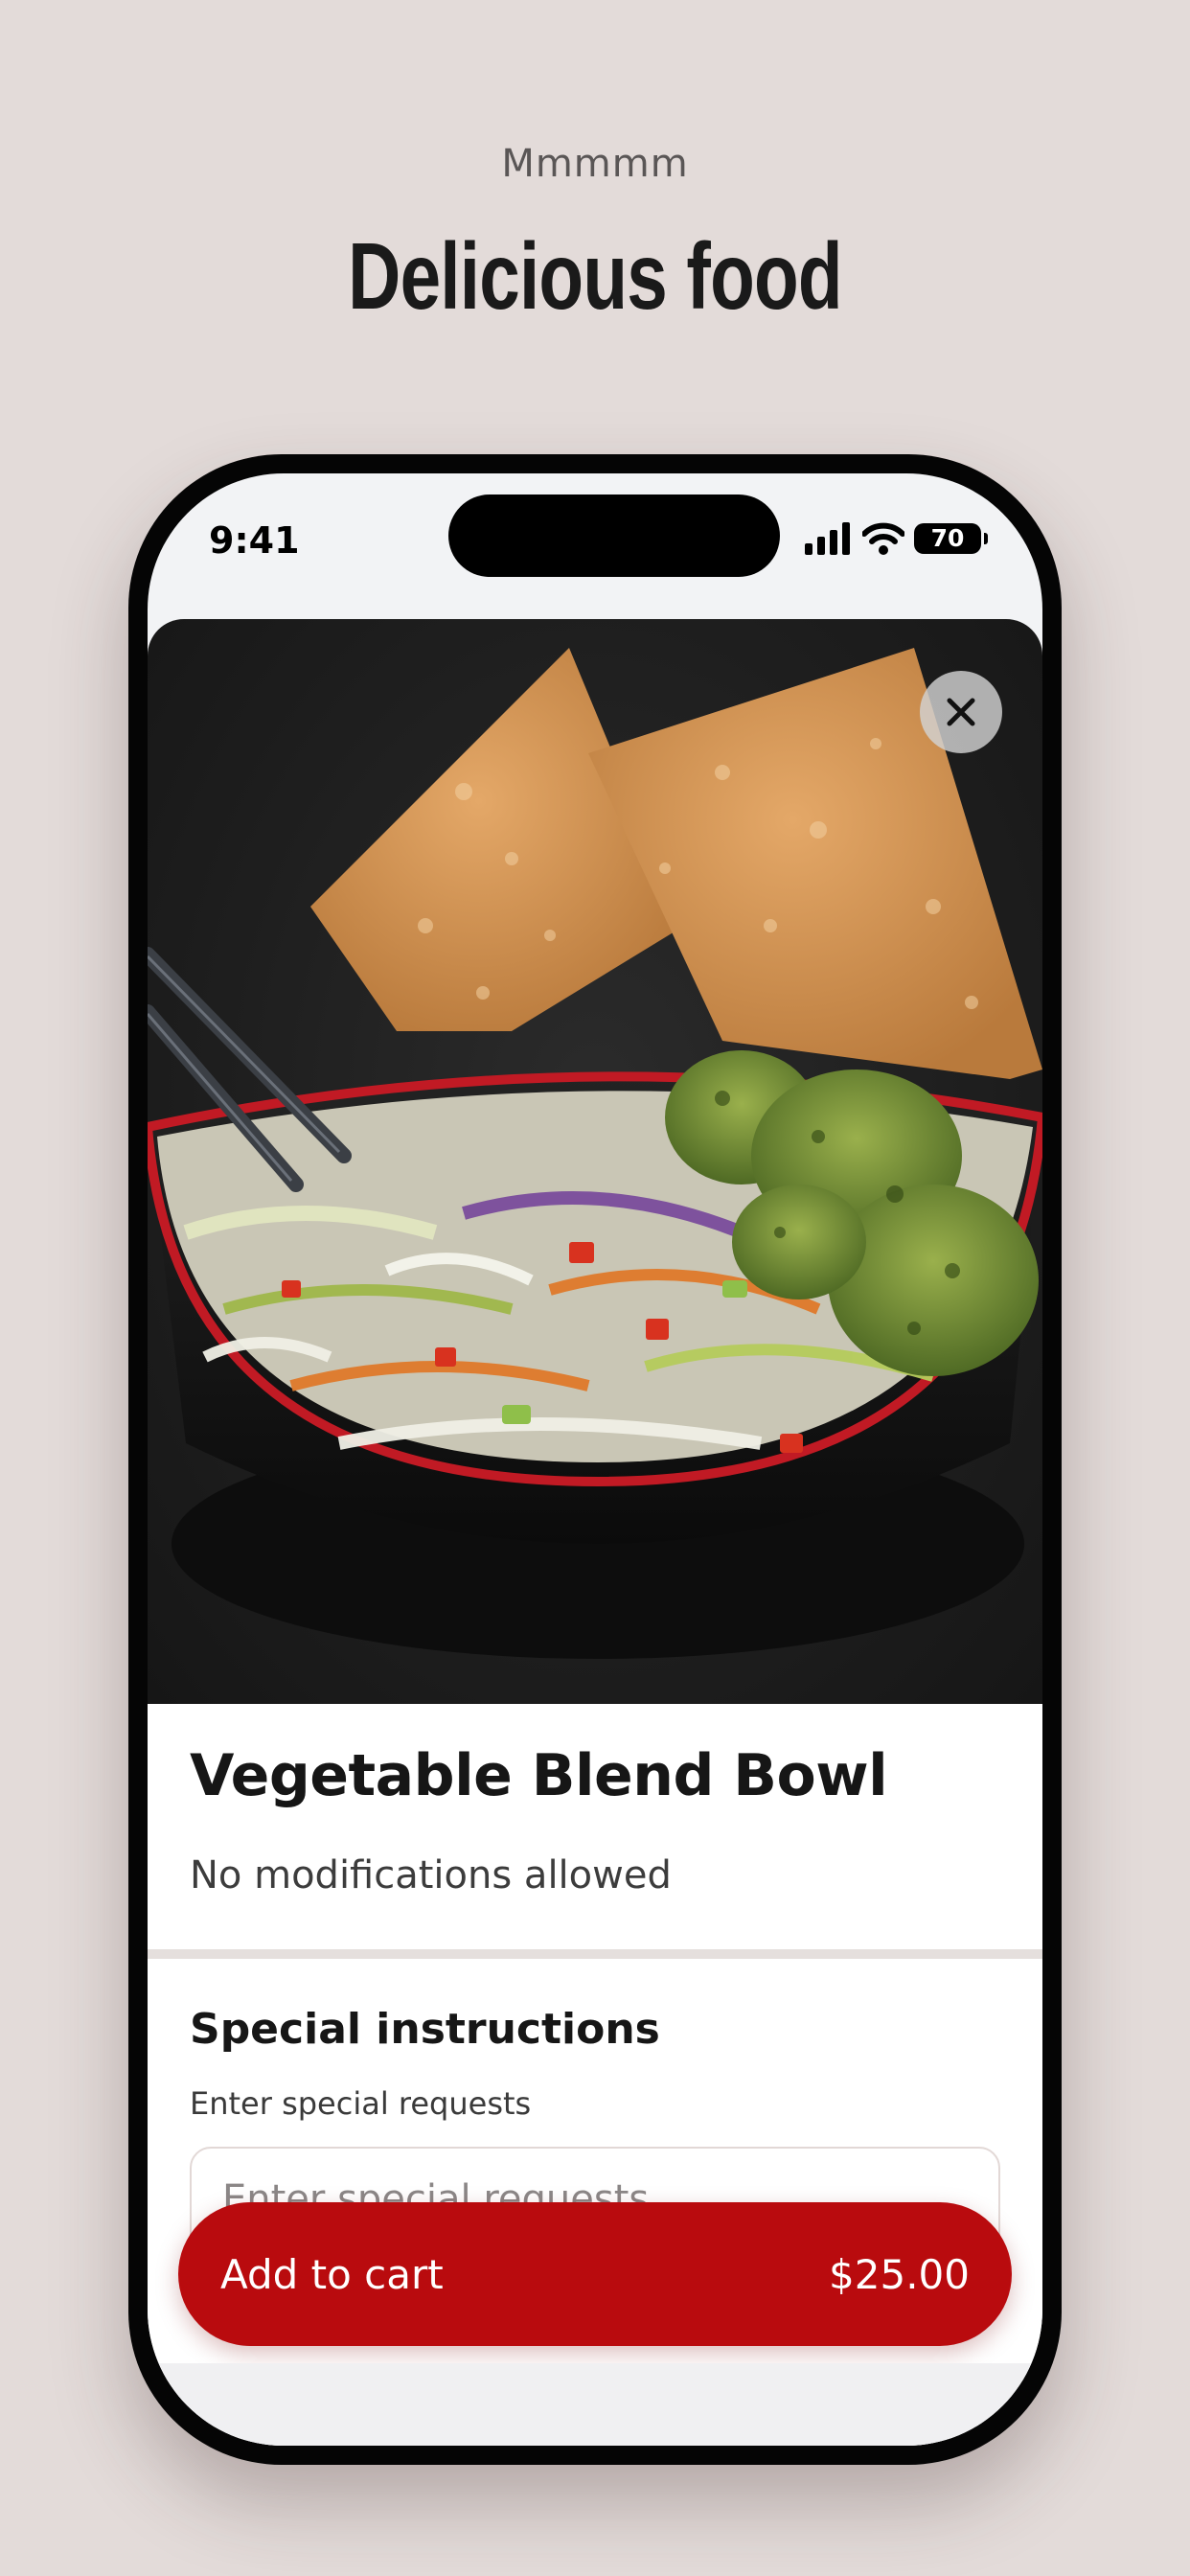 The width and height of the screenshot is (1190, 2576). Describe the element at coordinates (951, 538) in the screenshot. I see `battery-indicator: 70` at that location.